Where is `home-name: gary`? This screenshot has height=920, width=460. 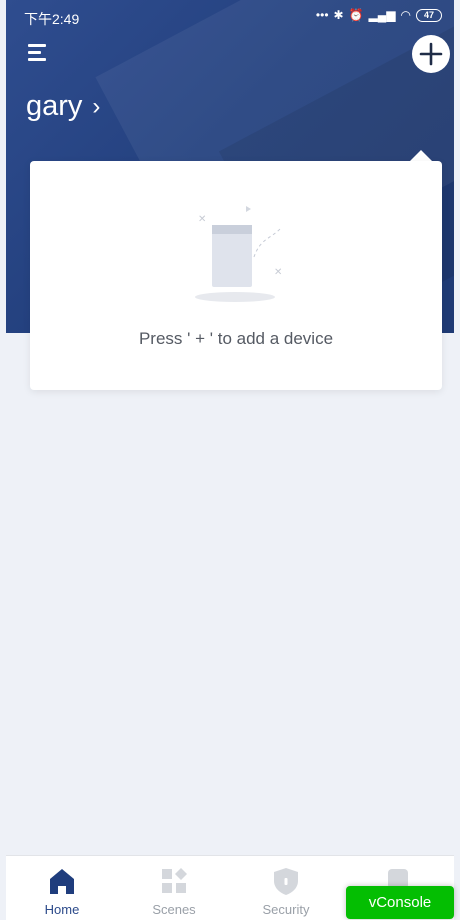 home-name: gary is located at coordinates (54, 106).